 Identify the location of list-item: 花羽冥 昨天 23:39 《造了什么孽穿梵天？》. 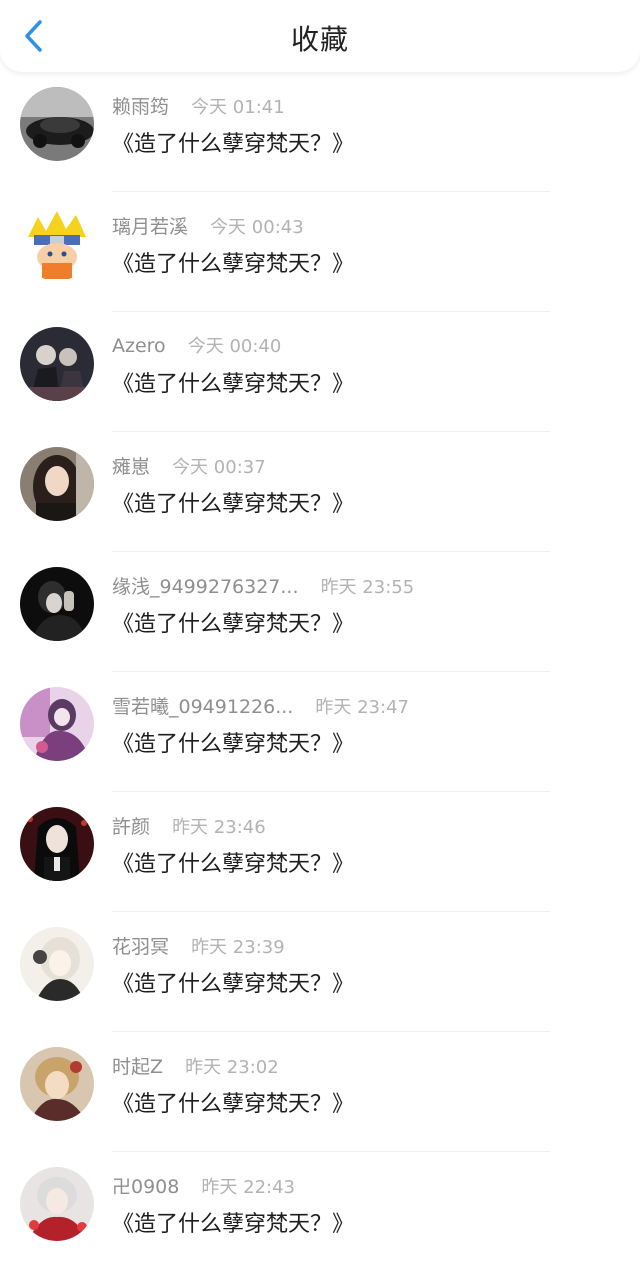
(320, 972).